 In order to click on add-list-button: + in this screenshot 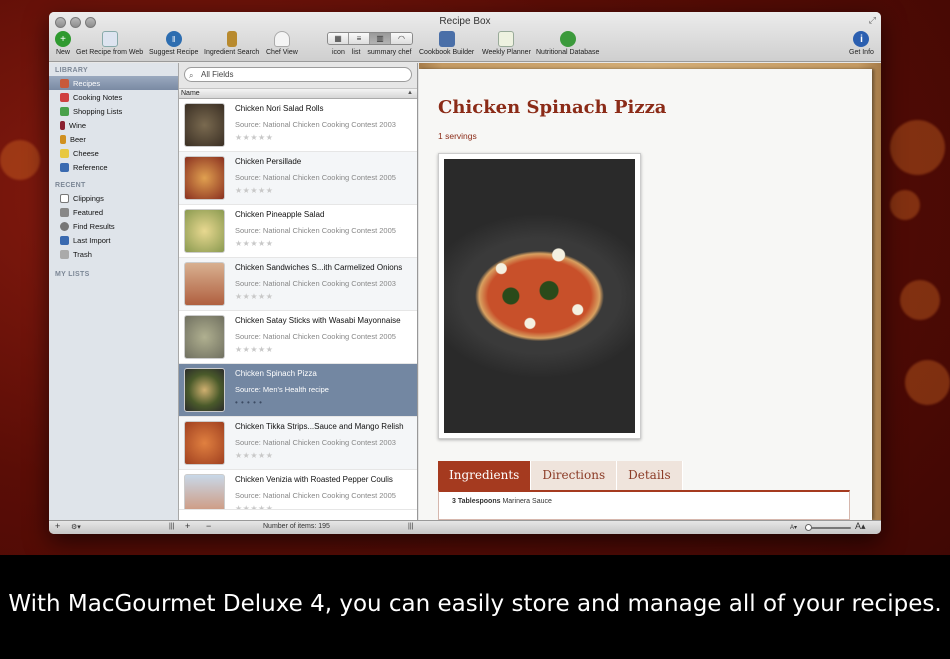, I will do `click(57, 526)`.